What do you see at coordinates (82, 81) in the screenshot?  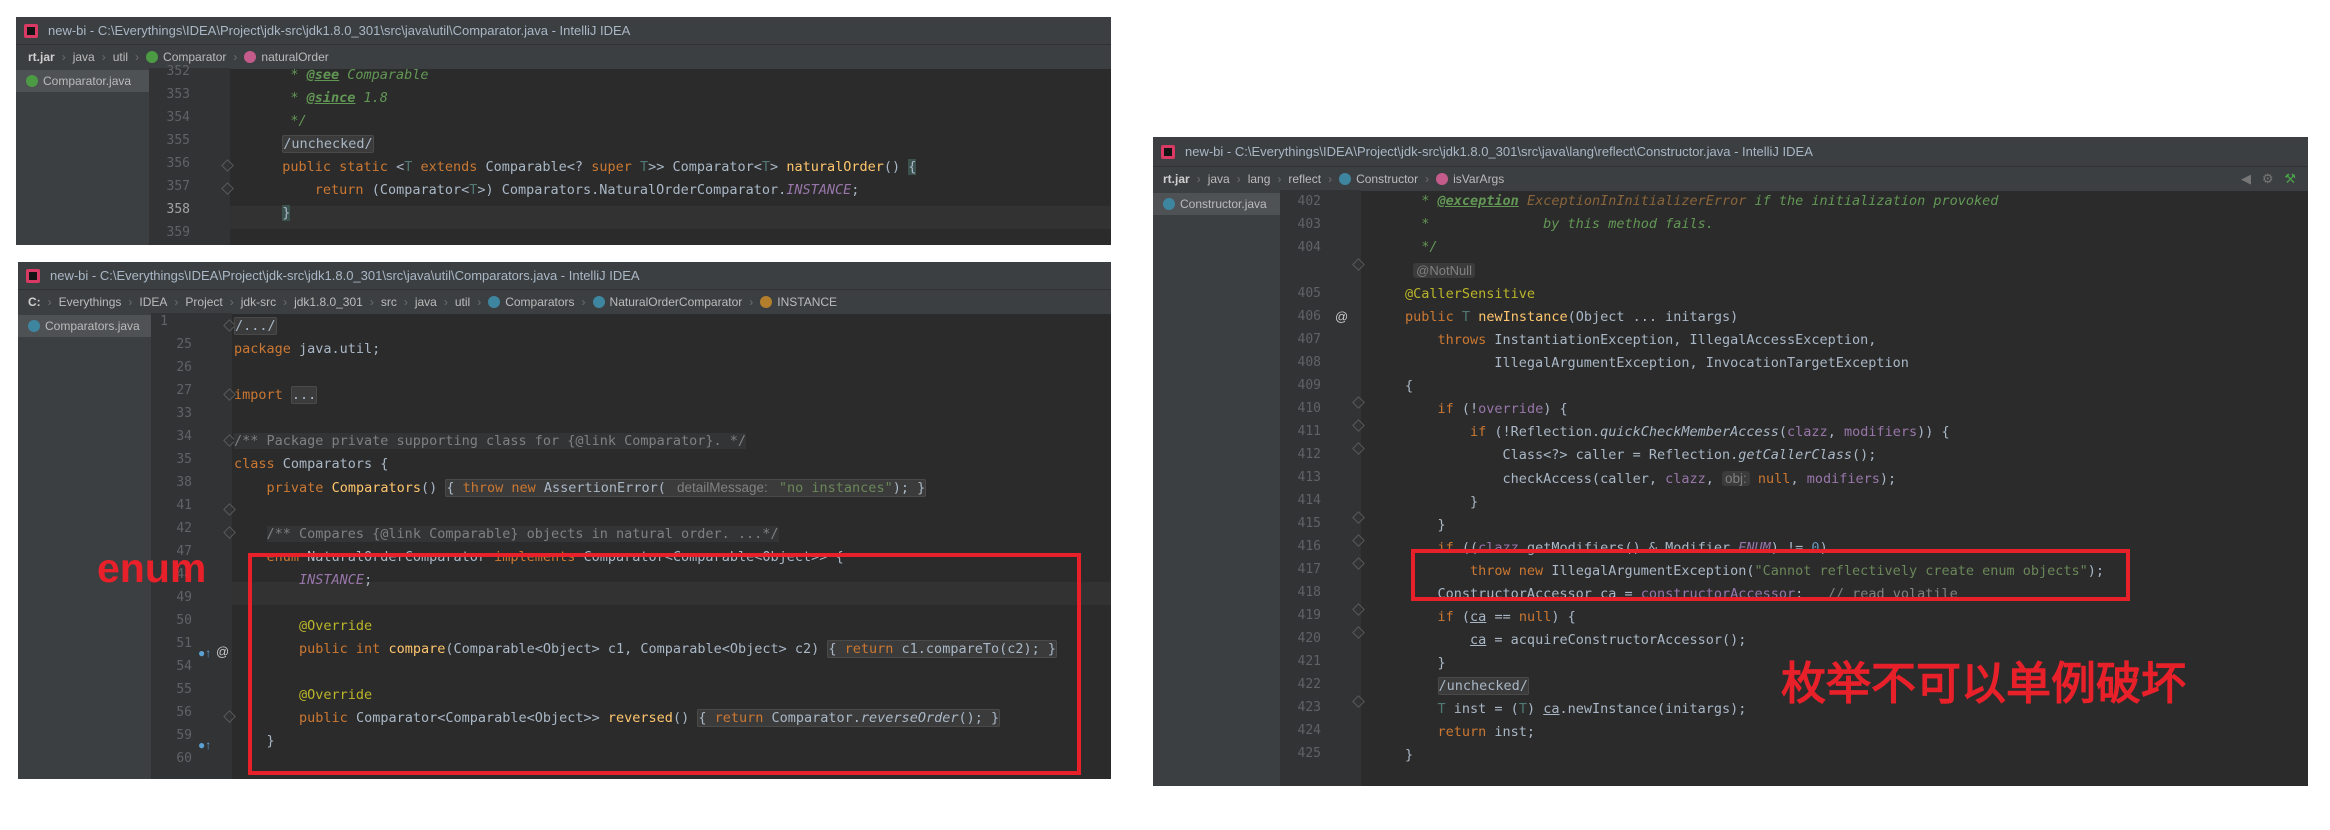 I see `file-tab-comparator: Comparator.java` at bounding box center [82, 81].